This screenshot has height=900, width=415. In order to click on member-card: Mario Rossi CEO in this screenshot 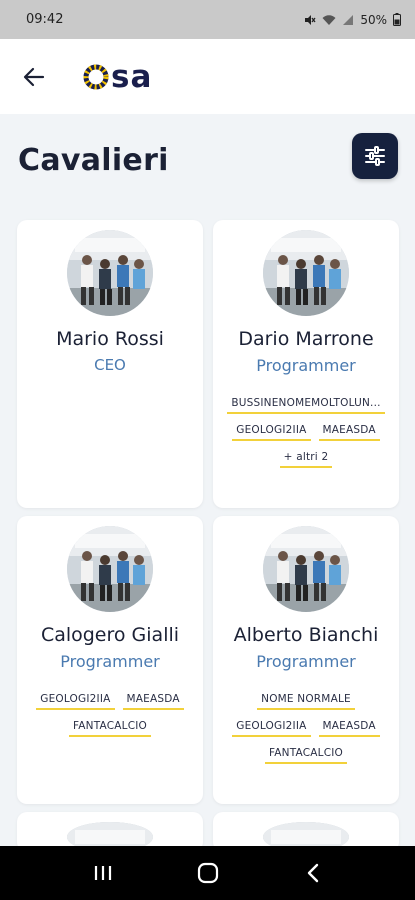, I will do `click(110, 364)`.